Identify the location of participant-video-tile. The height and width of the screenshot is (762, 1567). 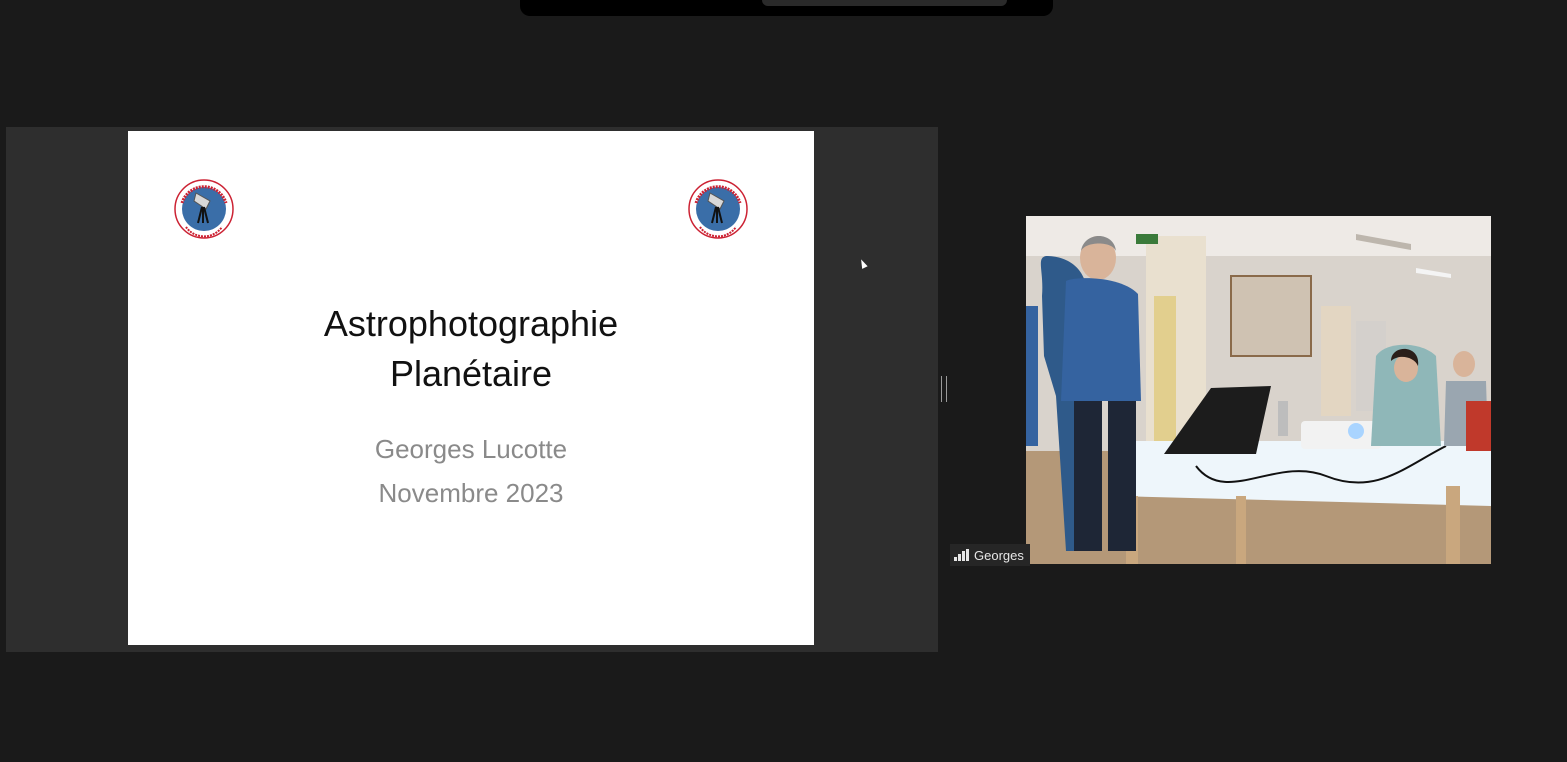
(1258, 390).